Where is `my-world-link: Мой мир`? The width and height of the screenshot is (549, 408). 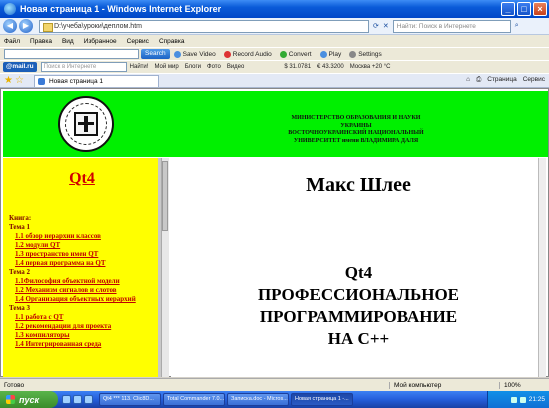
my-world-link: Мой мир is located at coordinates (166, 67).